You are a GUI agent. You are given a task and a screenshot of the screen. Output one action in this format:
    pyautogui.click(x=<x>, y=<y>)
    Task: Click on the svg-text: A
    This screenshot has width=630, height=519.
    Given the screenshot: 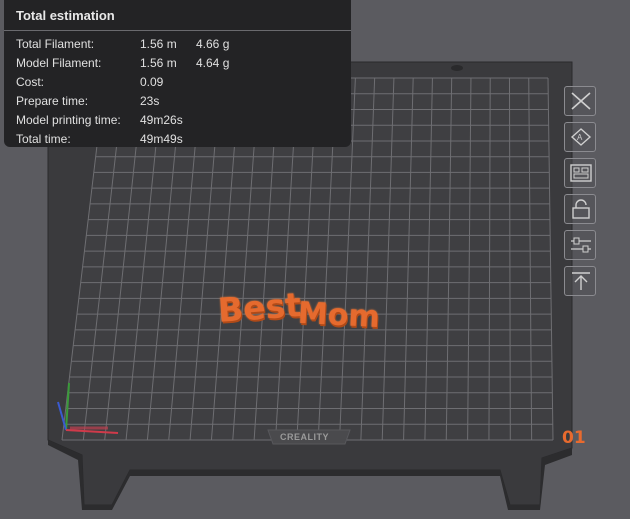 What is the action you would take?
    pyautogui.click(x=580, y=137)
    